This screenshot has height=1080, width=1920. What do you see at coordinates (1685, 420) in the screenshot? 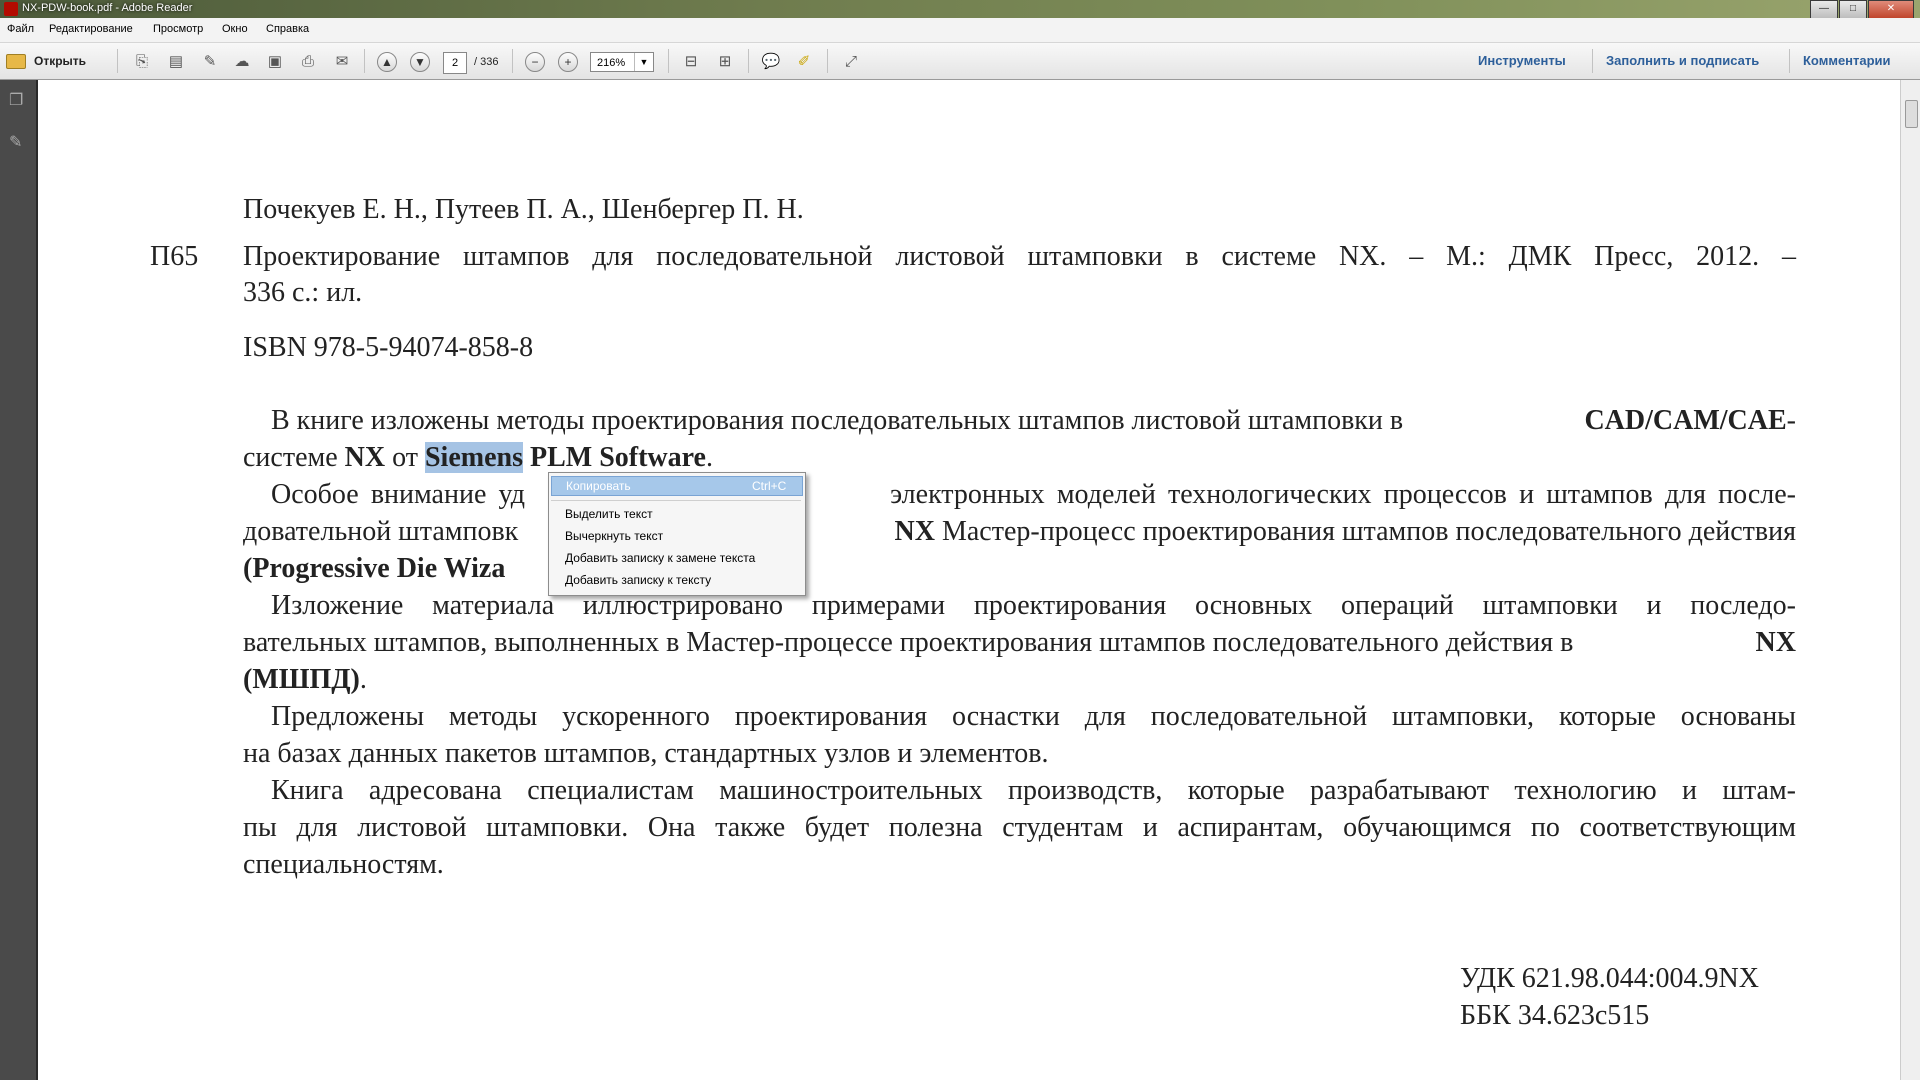
I see `text-fragment: CAD/CAM/CAE` at bounding box center [1685, 420].